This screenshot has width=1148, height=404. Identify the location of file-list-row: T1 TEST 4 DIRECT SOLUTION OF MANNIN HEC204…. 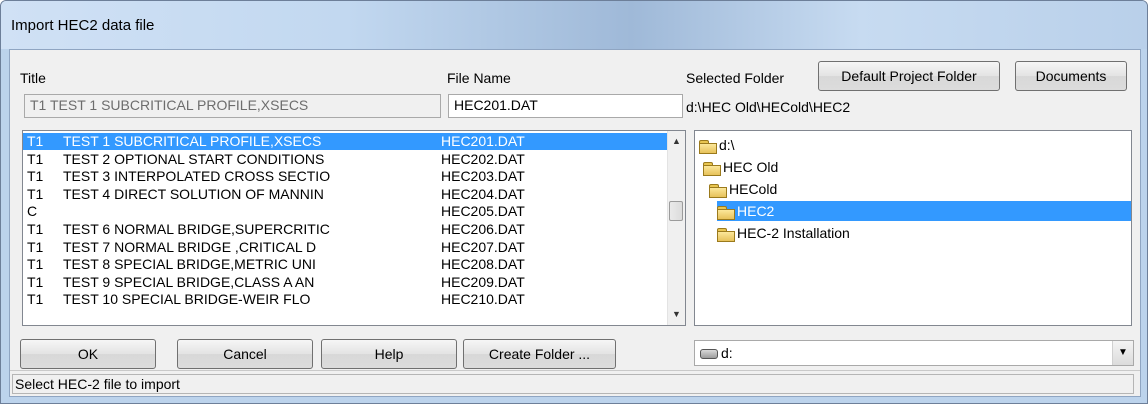
(345, 194).